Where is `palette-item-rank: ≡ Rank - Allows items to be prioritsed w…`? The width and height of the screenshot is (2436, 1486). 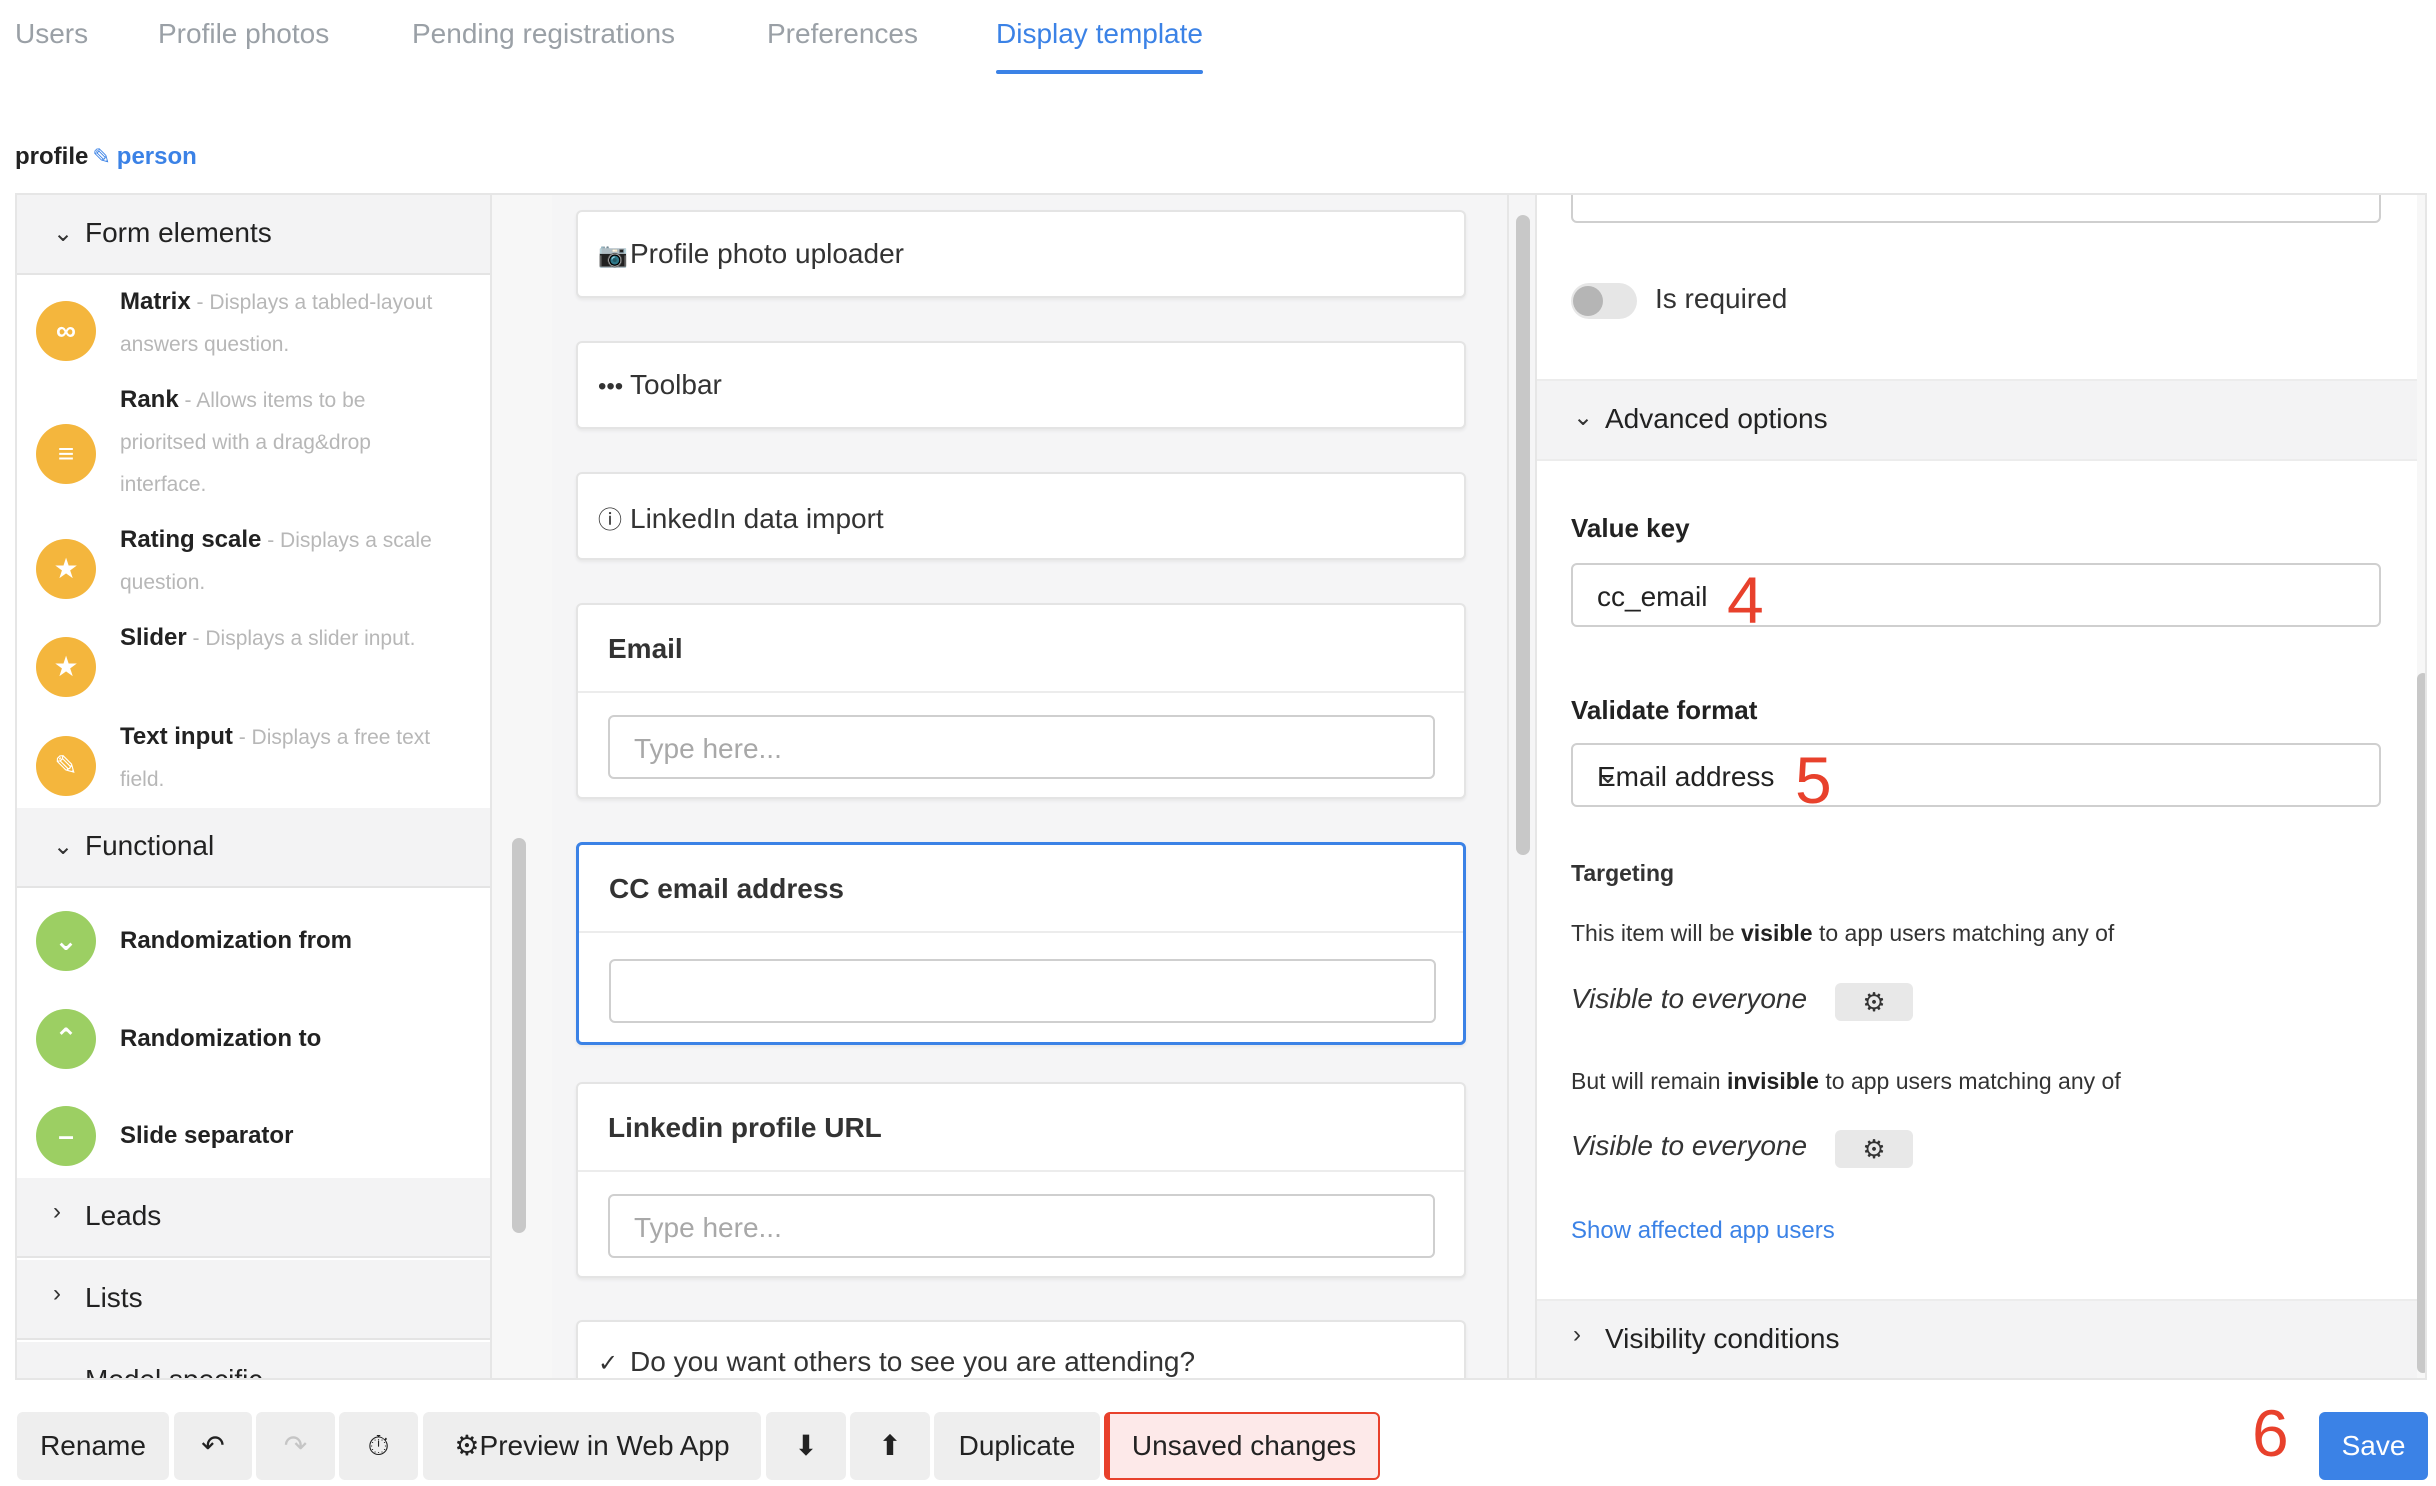 palette-item-rank: ≡ Rank - Allows items to be prioritsed w… is located at coordinates (253, 444).